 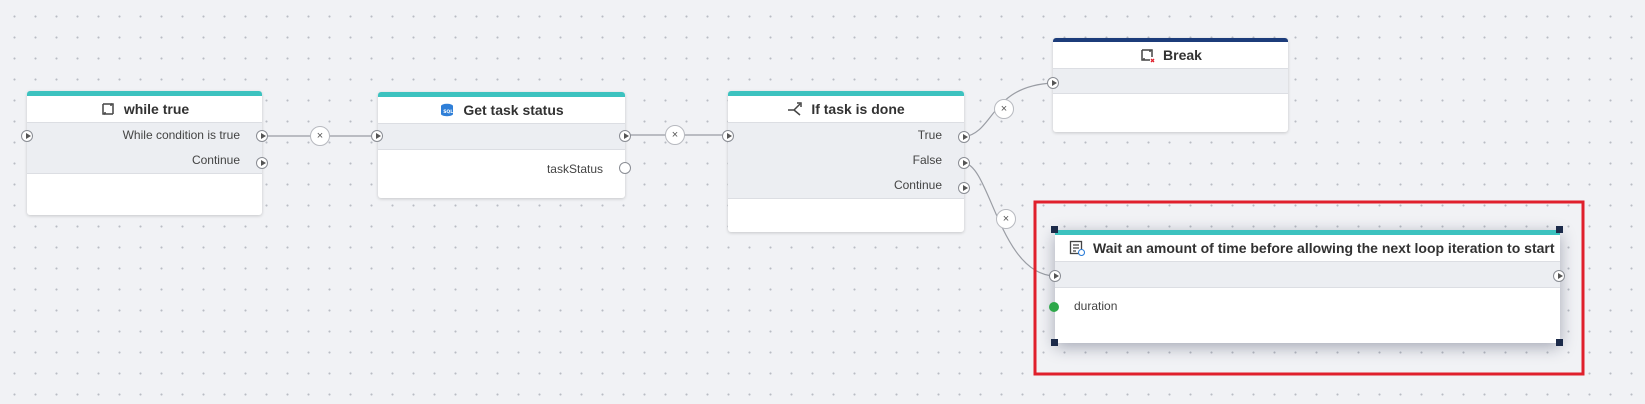 I want to click on node-title: Break, so click(x=1182, y=55).